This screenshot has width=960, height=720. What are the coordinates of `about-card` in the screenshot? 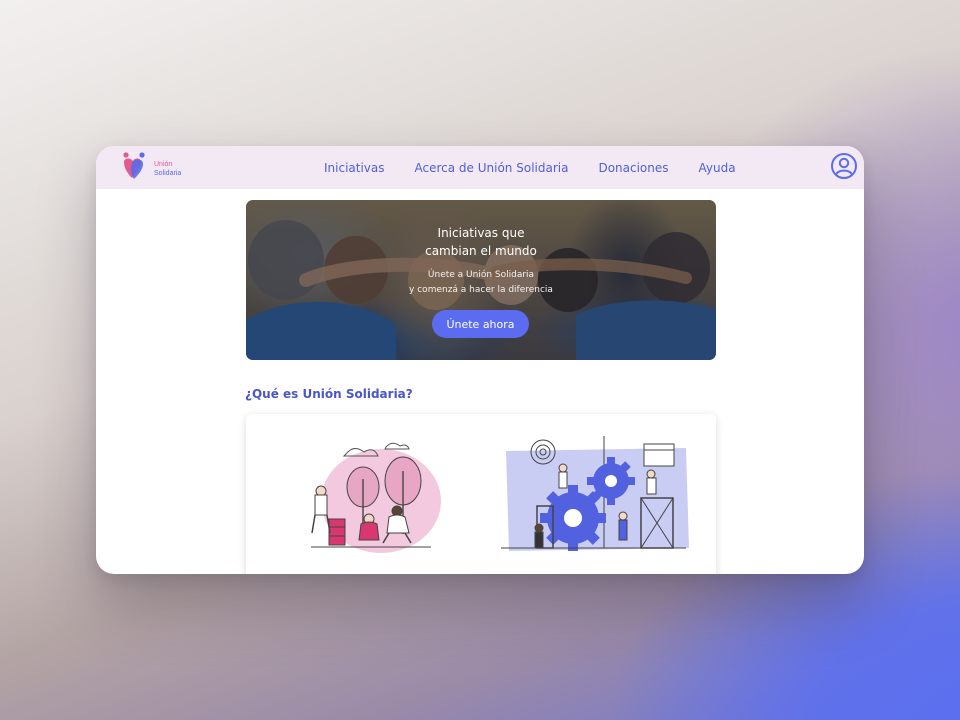 It's located at (481, 494).